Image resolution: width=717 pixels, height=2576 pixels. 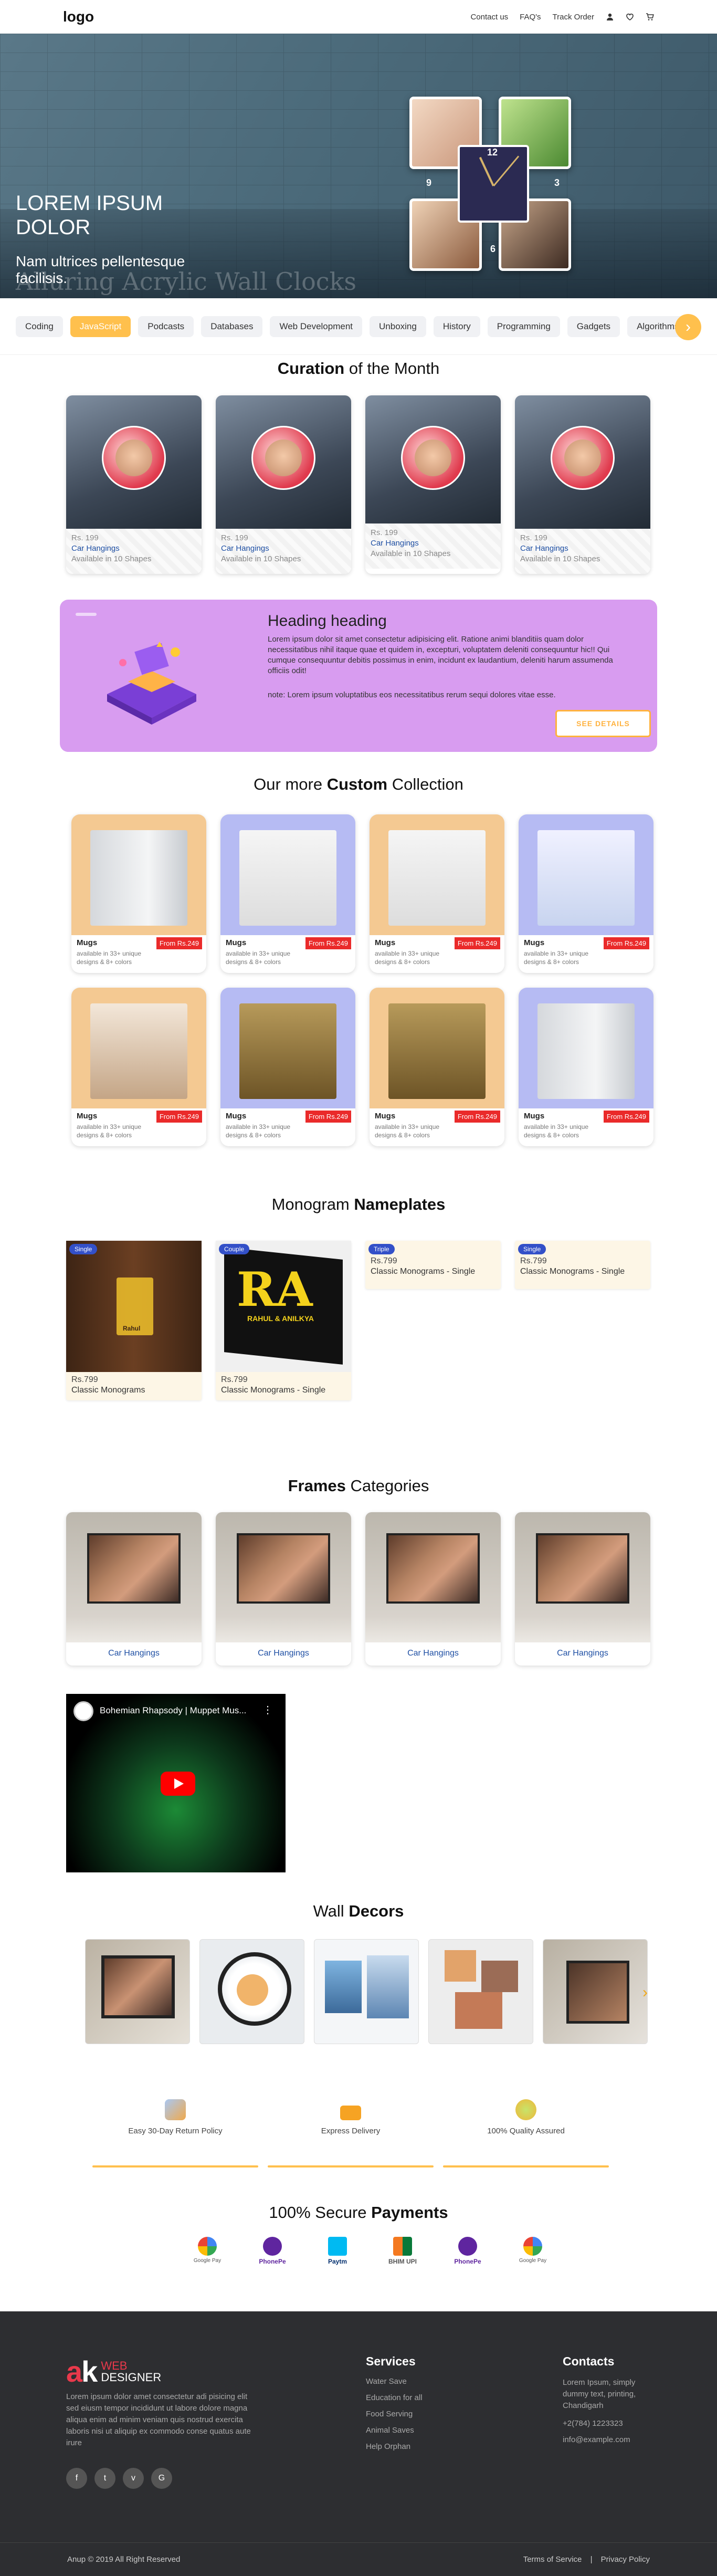 I want to click on pill-history: History, so click(x=456, y=326).